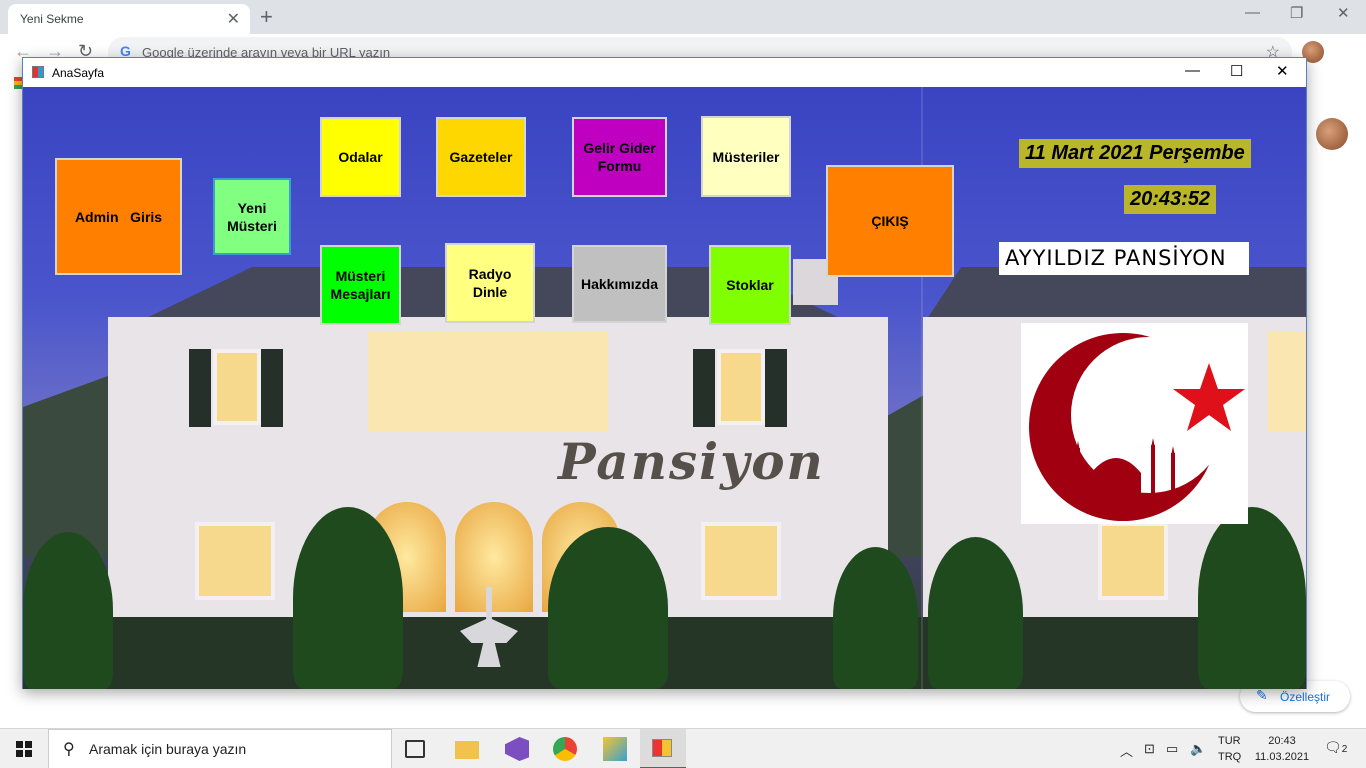  Describe the element at coordinates (18, 83) in the screenshot. I see `apps-icon` at that location.